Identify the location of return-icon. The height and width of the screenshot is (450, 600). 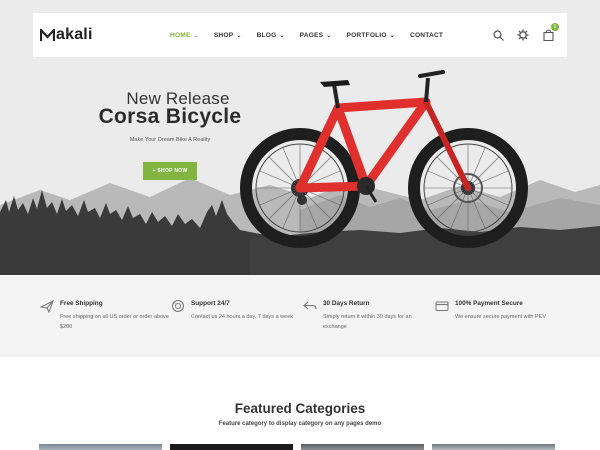
(310, 305).